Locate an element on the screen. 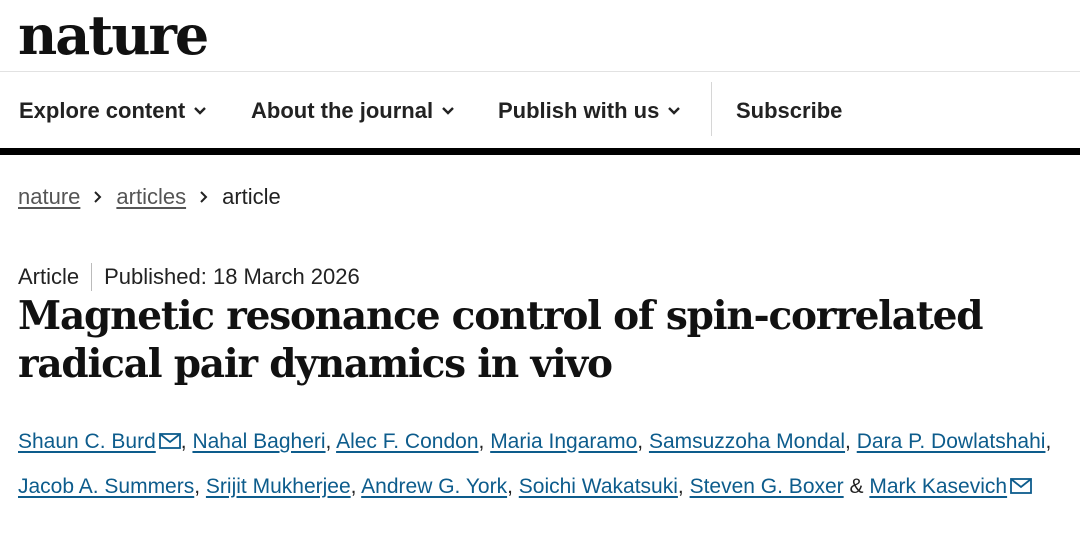 This screenshot has height=552, width=1080. author-link: Steven G. Boxer is located at coordinates (767, 486).